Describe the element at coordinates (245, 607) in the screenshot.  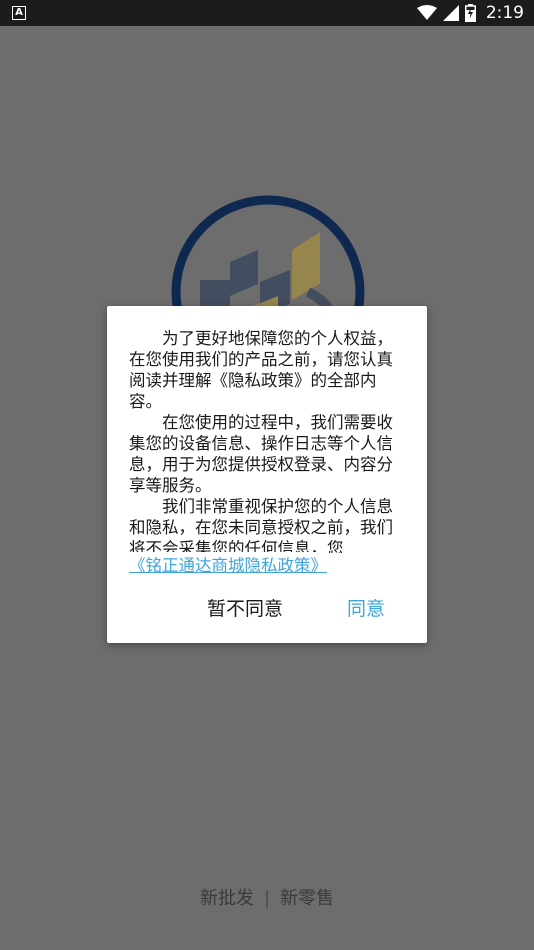
I see `disagree-button: 暂不同意` at that location.